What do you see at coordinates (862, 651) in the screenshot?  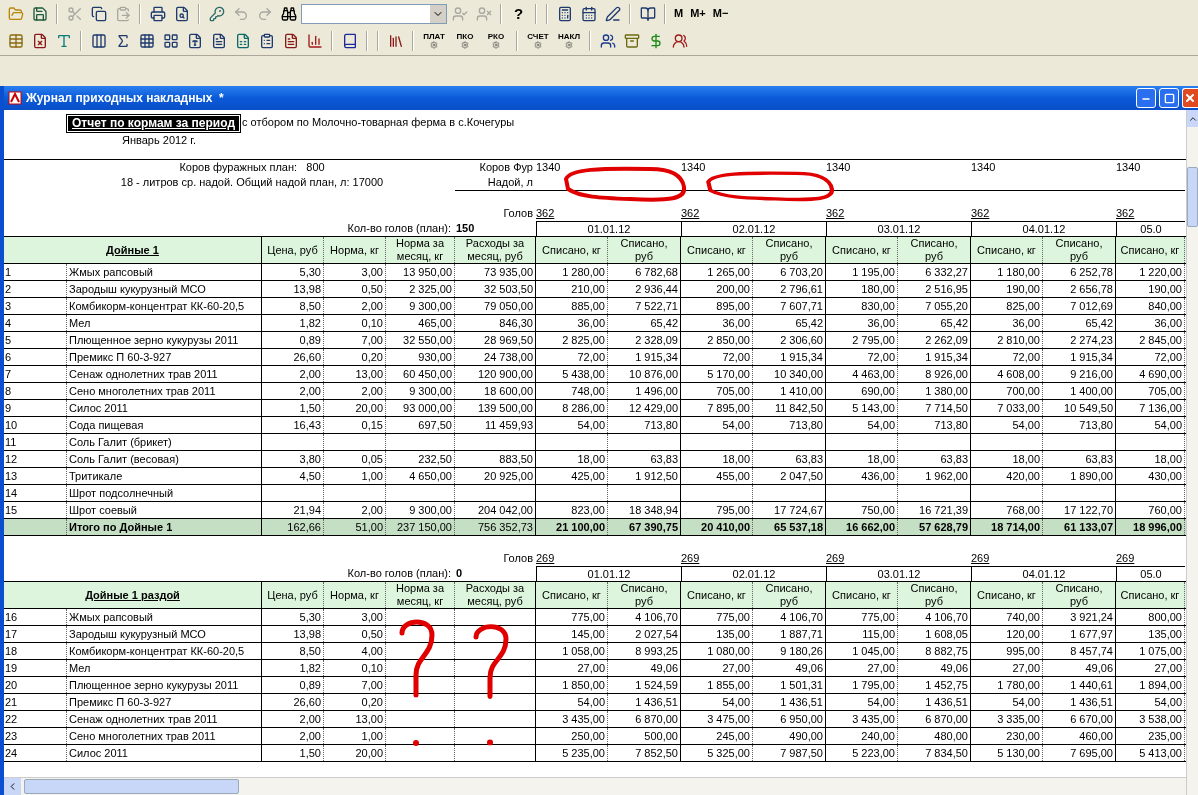 I see `table-cell: 1 045,00` at bounding box center [862, 651].